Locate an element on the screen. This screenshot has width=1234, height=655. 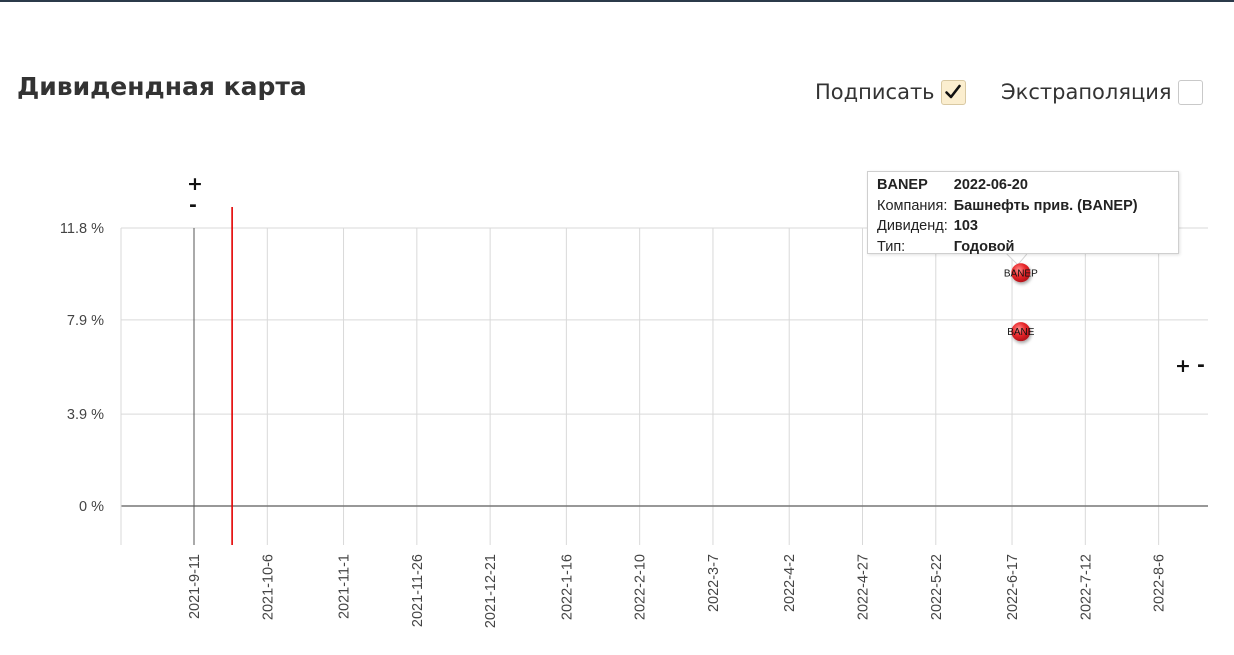
y-tick-label: 11.8 % is located at coordinates (82, 229).